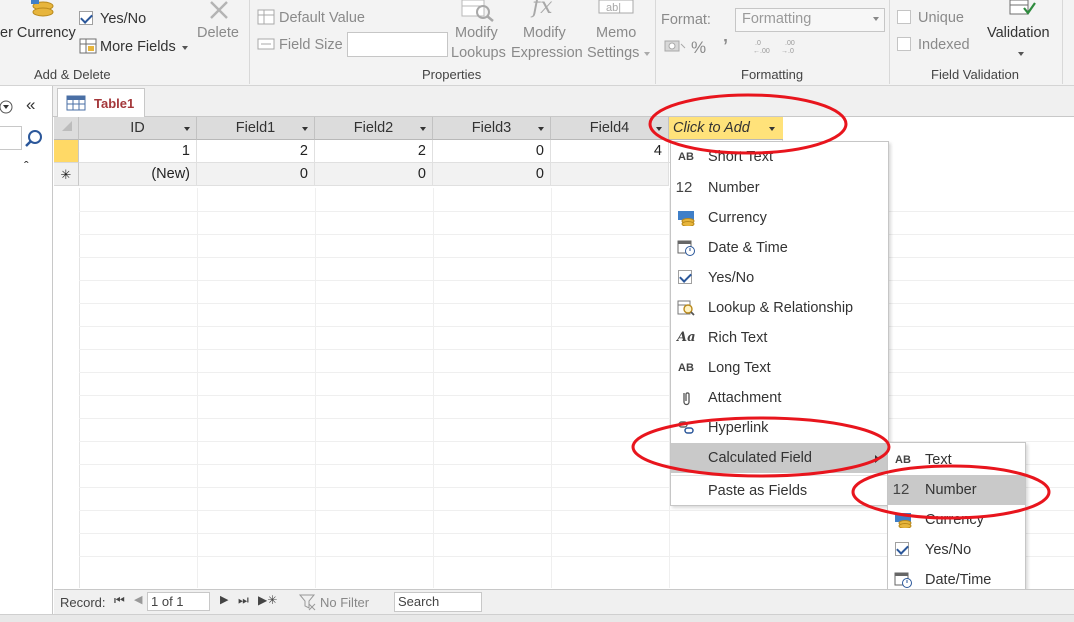  What do you see at coordinates (726, 128) in the screenshot?
I see `click-to-add-header: Click to Add` at bounding box center [726, 128].